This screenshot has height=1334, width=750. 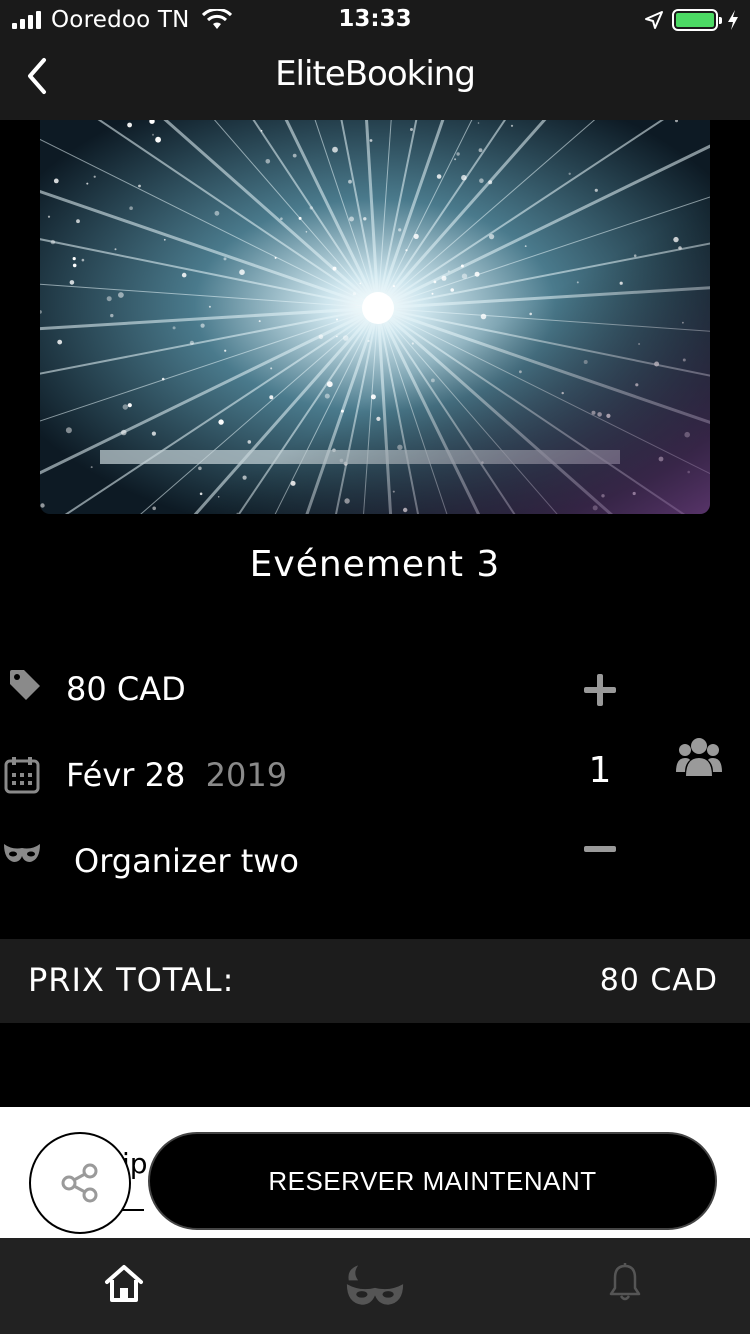 I want to click on status-bar: Ooredoo TN 13:33, so click(x=375, y=20).